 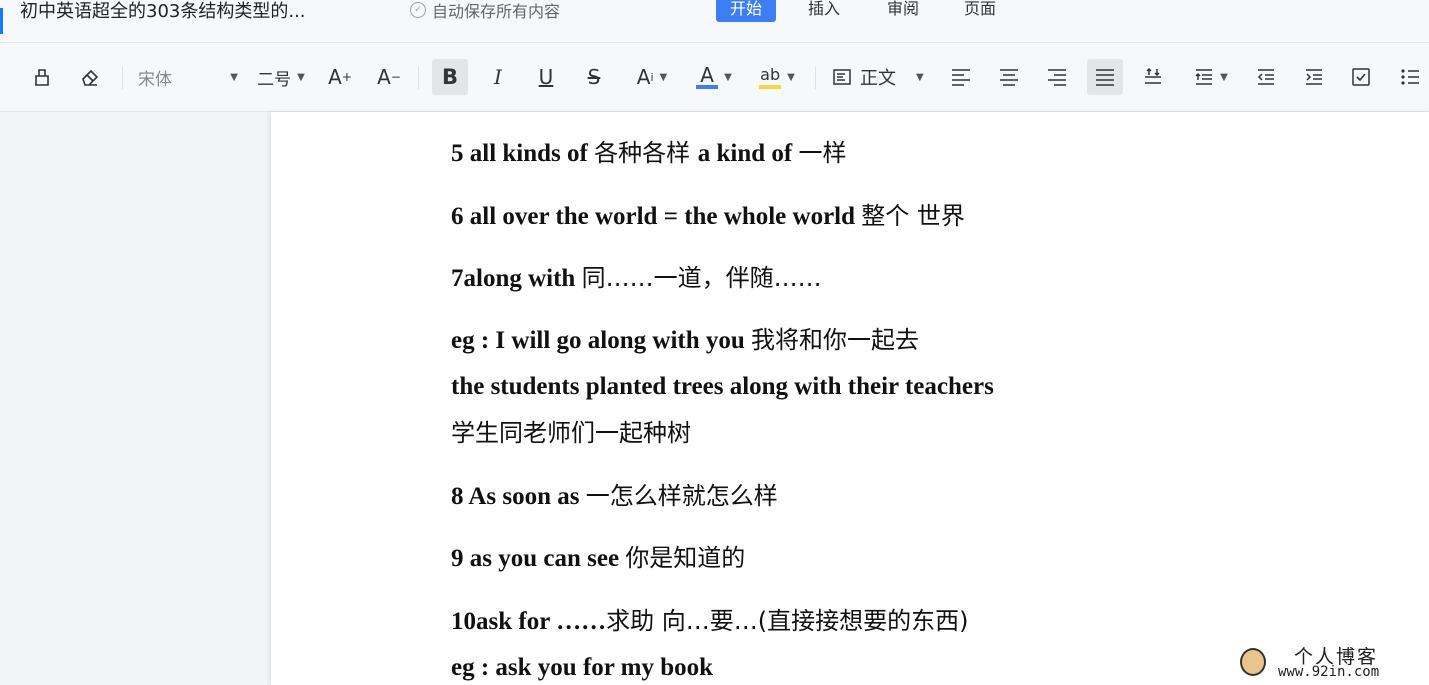 I want to click on formatting-toolbar: 宋体 ▼ 二号 ▼ A + A − B I U S Ai ▼ A ▼ ab ▼ 正文 ▼ ▼, so click(x=714, y=77).